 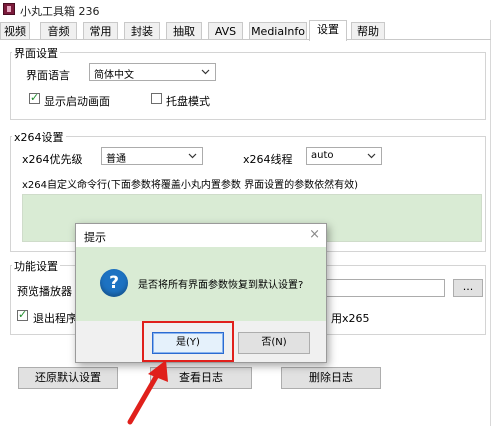 What do you see at coordinates (184, 31) in the screenshot?
I see `tab-extract: 抽取` at bounding box center [184, 31].